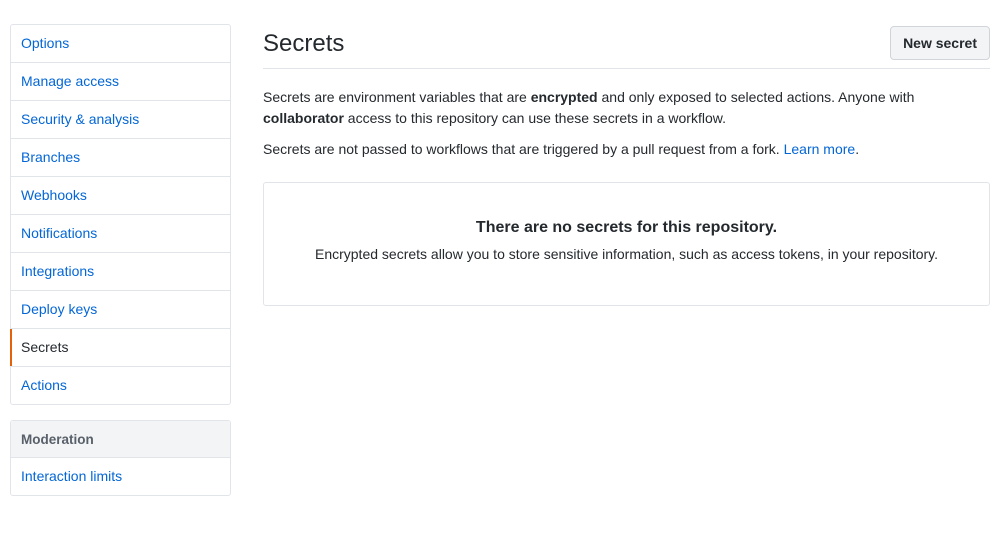  What do you see at coordinates (120, 120) in the screenshot?
I see `sidebar-item-security-analysis: Security & analysis` at bounding box center [120, 120].